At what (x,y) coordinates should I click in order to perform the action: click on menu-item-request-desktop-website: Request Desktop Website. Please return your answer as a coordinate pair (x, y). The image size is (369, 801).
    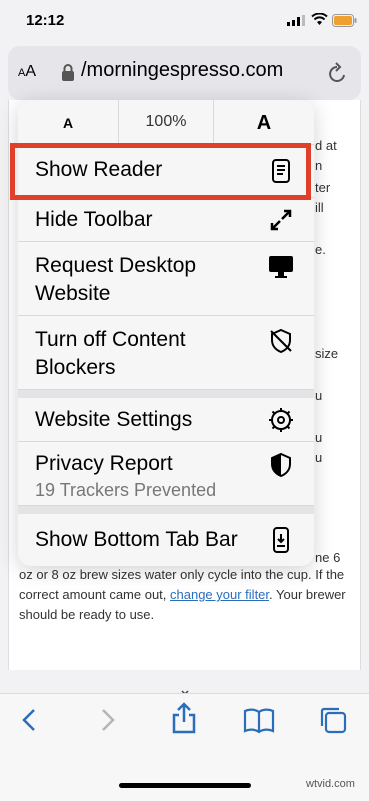
    Looking at the image, I should click on (166, 279).